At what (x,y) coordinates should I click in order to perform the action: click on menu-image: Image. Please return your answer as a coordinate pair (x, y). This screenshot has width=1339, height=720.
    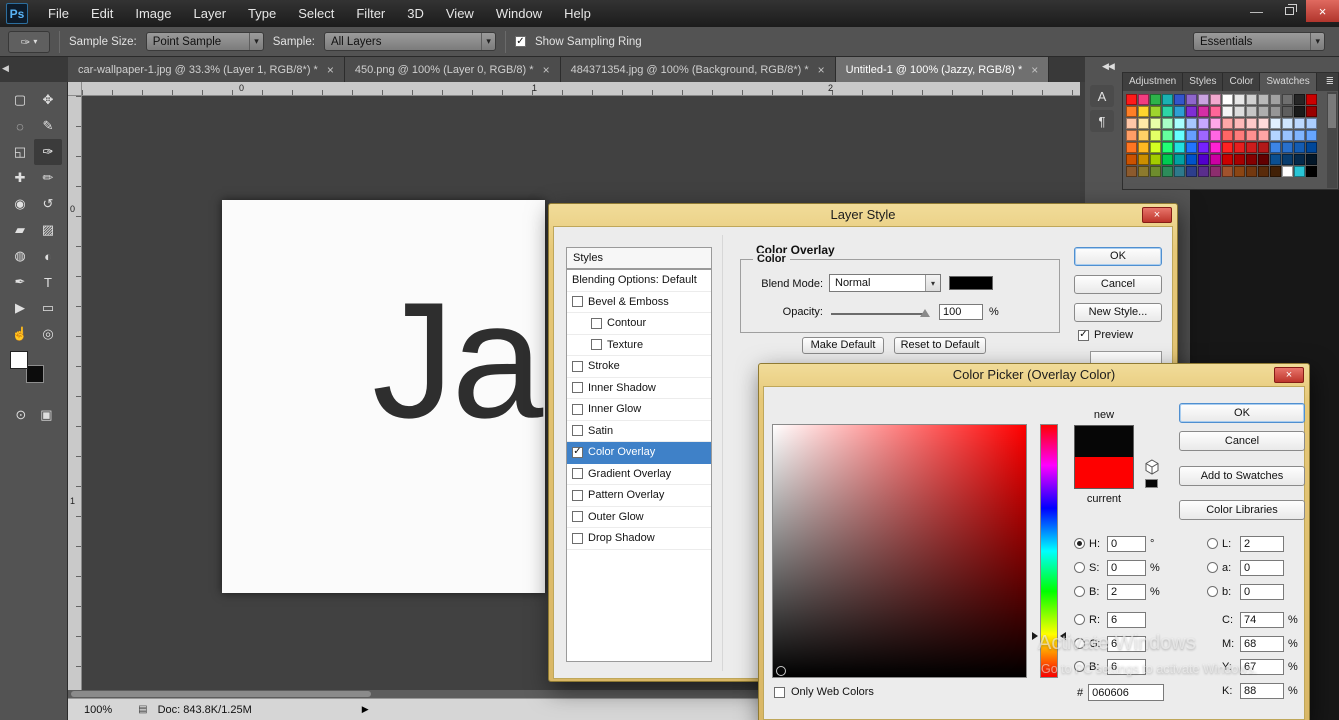
    Looking at the image, I should click on (153, 13).